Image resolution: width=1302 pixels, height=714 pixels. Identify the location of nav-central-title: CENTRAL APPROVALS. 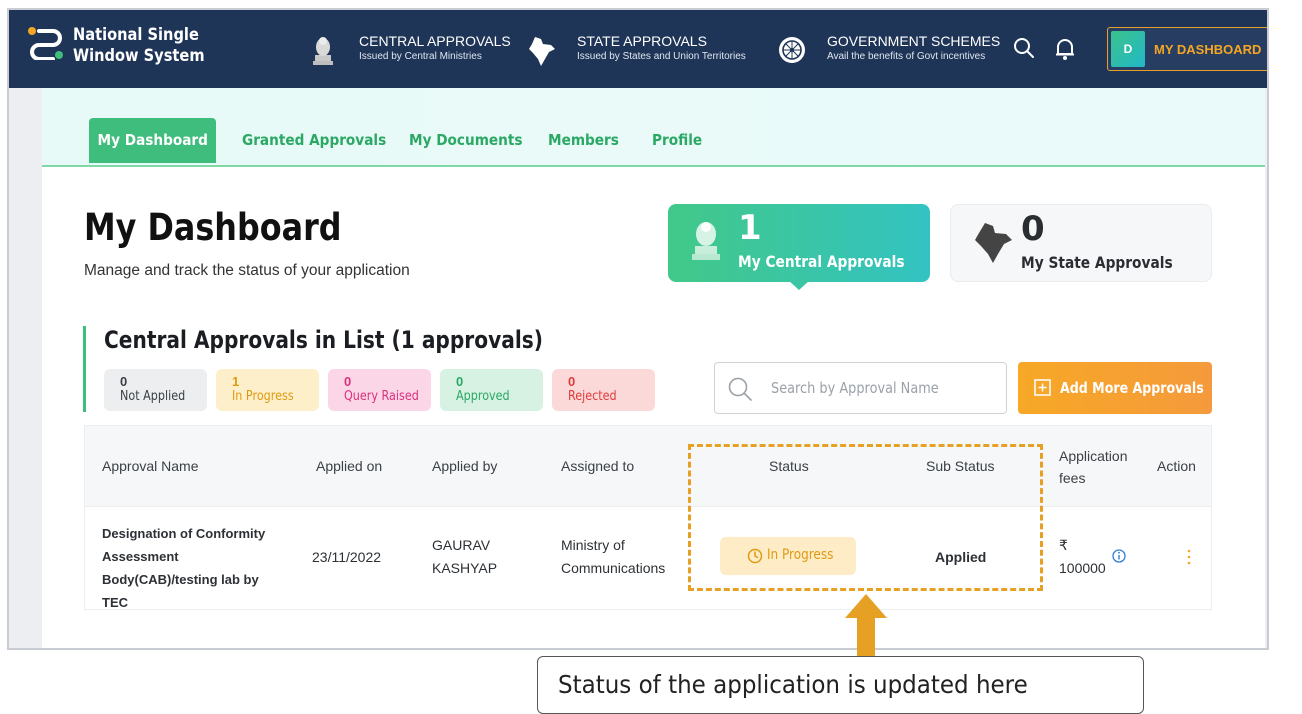
(435, 41).